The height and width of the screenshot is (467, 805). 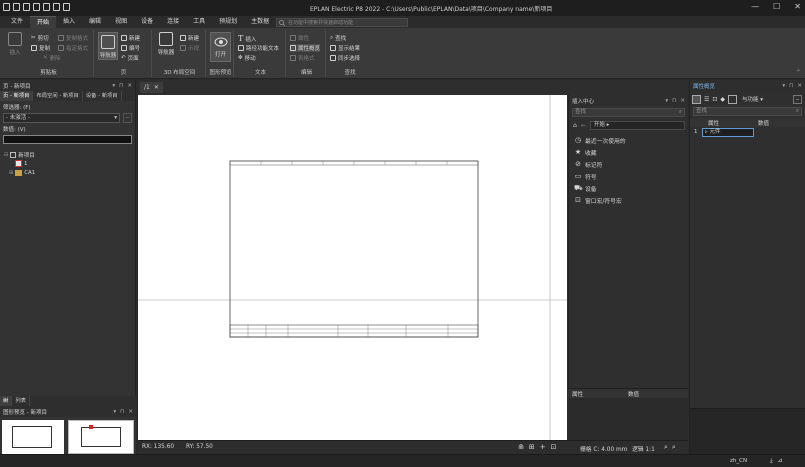 What do you see at coordinates (776, 6) in the screenshot?
I see `maximize-button: ☐` at bounding box center [776, 6].